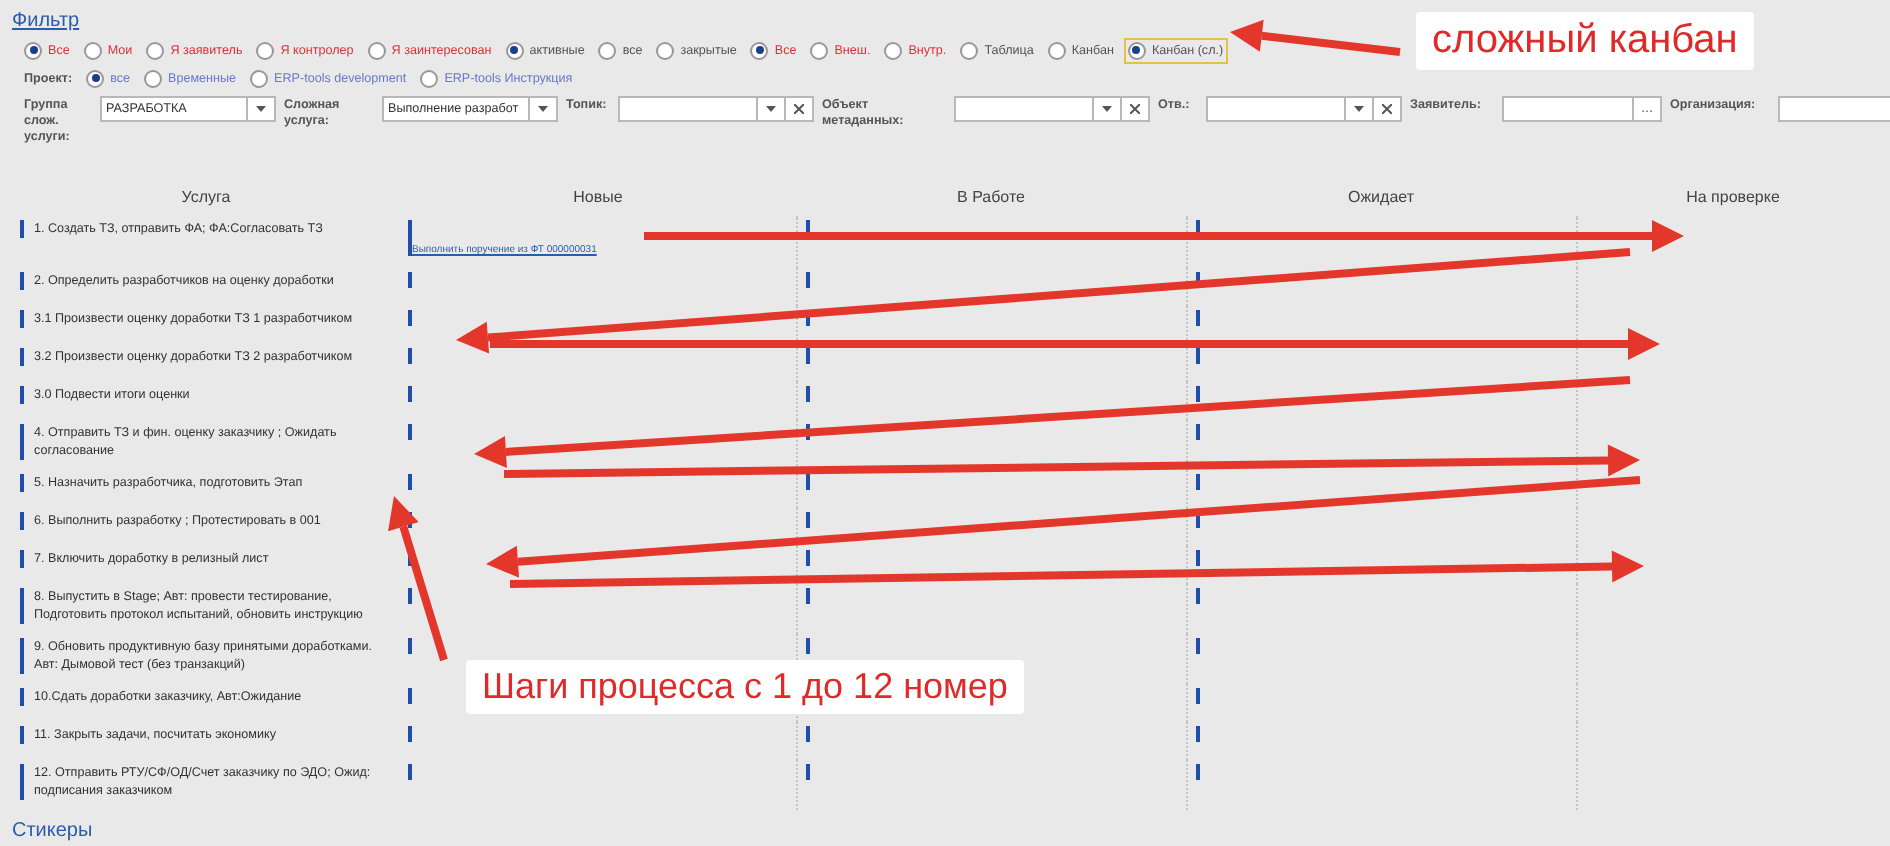 The width and height of the screenshot is (1890, 846). I want to click on column-header: Новые, so click(598, 198).